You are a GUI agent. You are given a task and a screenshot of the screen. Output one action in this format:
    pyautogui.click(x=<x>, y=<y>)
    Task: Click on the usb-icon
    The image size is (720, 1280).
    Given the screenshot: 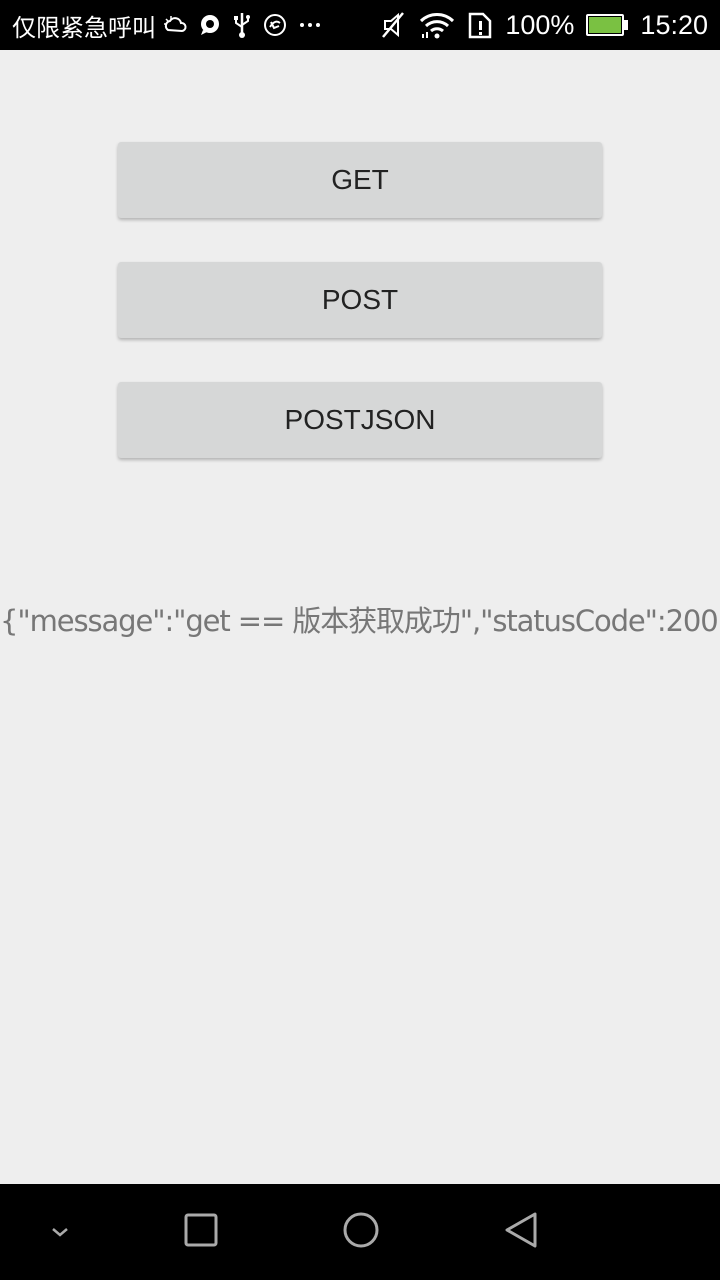 What is the action you would take?
    pyautogui.click(x=242, y=25)
    